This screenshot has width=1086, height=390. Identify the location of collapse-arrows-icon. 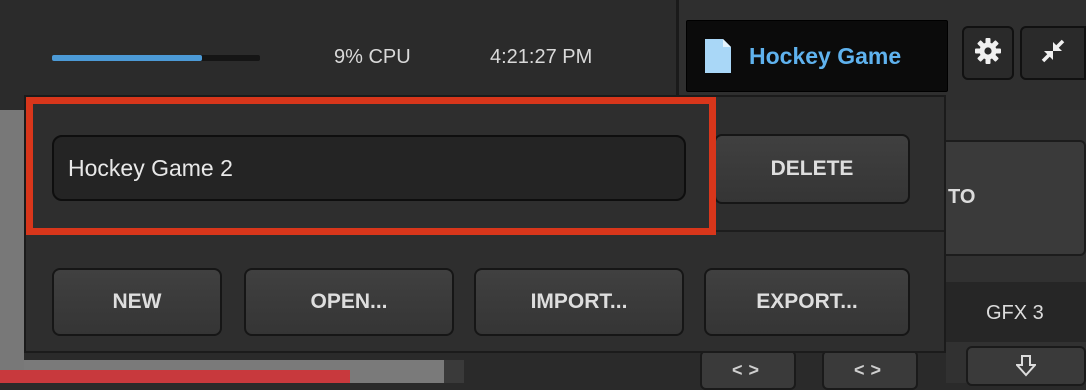
(1053, 53).